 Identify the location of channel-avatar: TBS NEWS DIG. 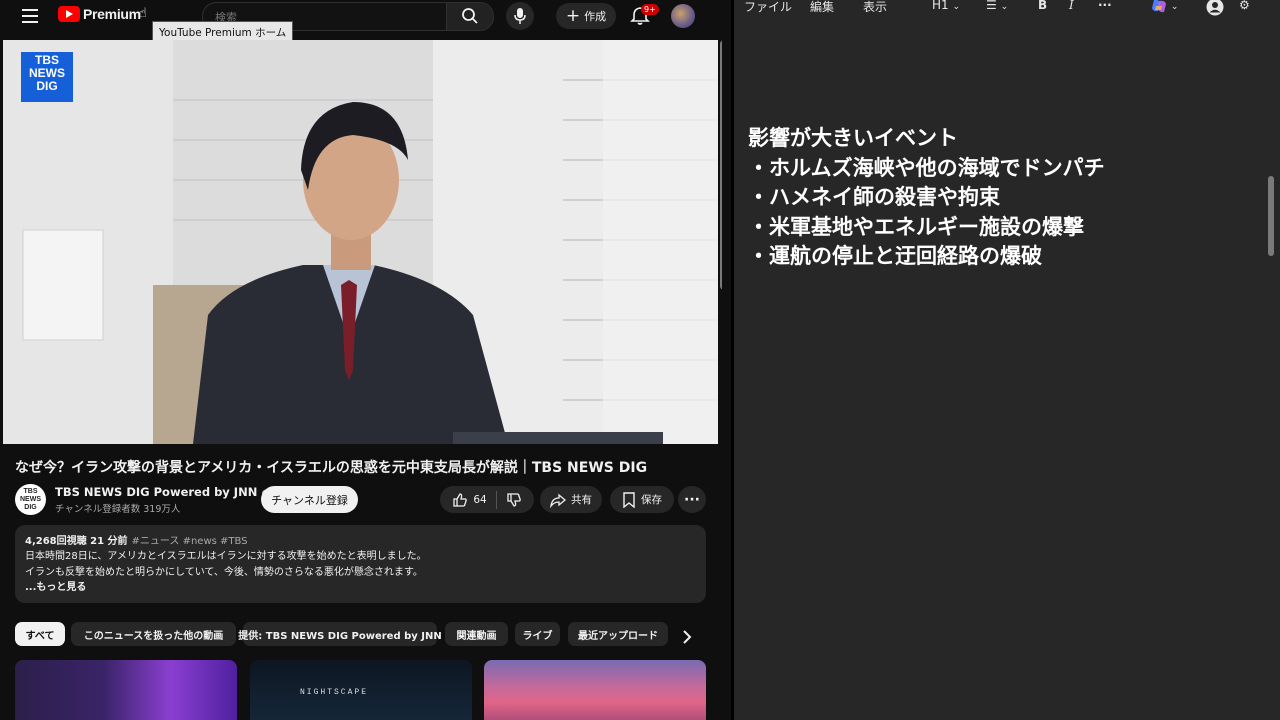
(30, 499).